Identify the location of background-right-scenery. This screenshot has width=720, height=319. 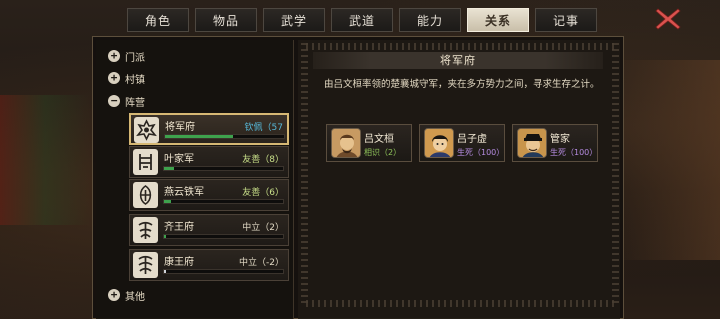
(665, 160).